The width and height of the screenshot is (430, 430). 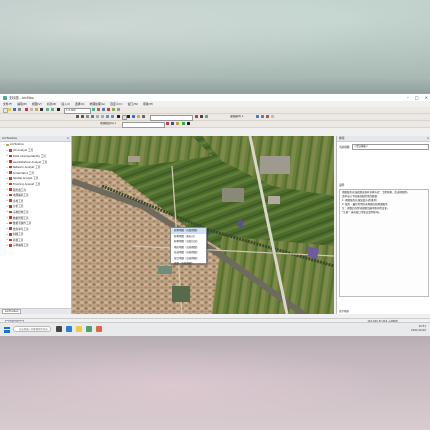 I want to click on sketch-properties-icon, so click(x=272, y=116).